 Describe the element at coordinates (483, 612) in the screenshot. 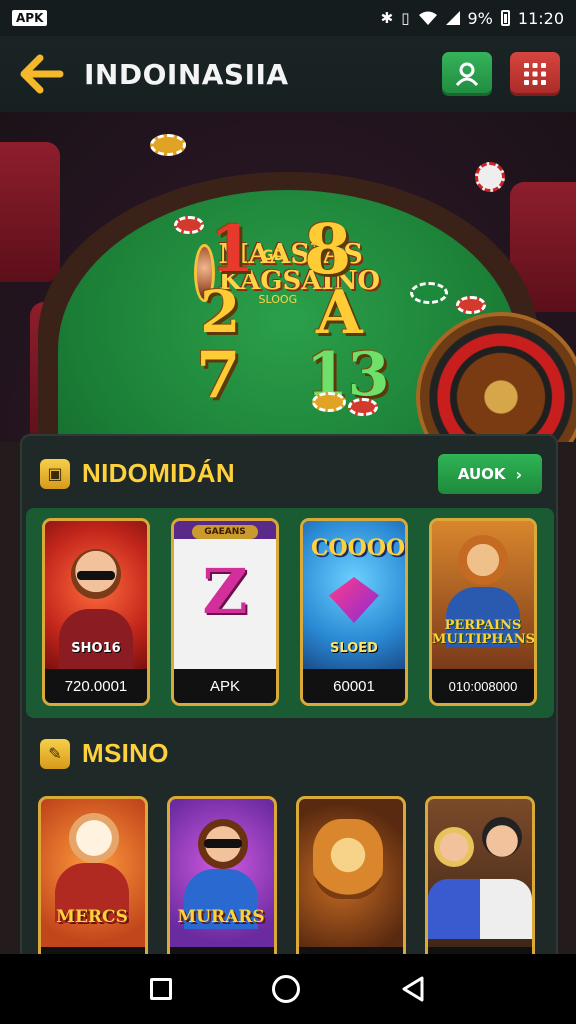

I see `game-card: PERPAINS MULTIPHANS 010:008000` at that location.